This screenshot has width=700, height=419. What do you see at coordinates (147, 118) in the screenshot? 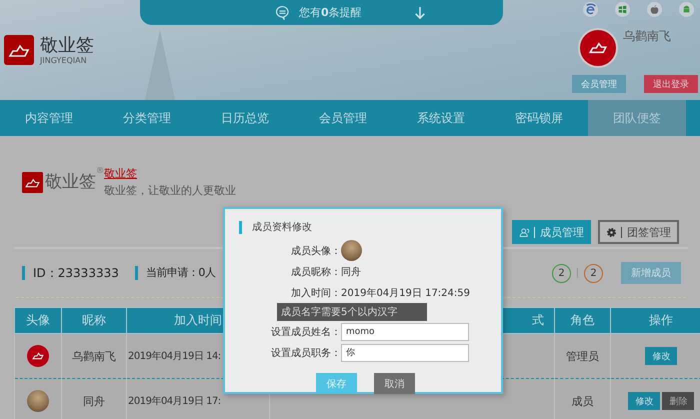
I see `nav-tab: 分类管理` at bounding box center [147, 118].